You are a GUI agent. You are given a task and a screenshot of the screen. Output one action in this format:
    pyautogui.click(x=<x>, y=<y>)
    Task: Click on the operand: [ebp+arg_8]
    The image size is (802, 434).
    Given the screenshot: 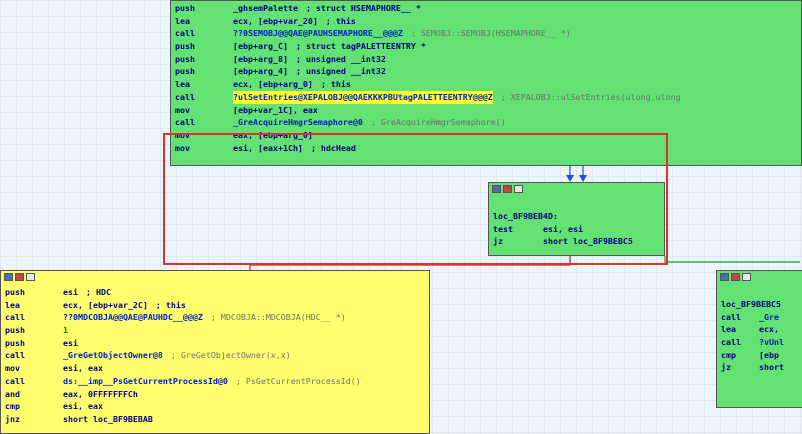 What is the action you would take?
    pyautogui.click(x=260, y=59)
    